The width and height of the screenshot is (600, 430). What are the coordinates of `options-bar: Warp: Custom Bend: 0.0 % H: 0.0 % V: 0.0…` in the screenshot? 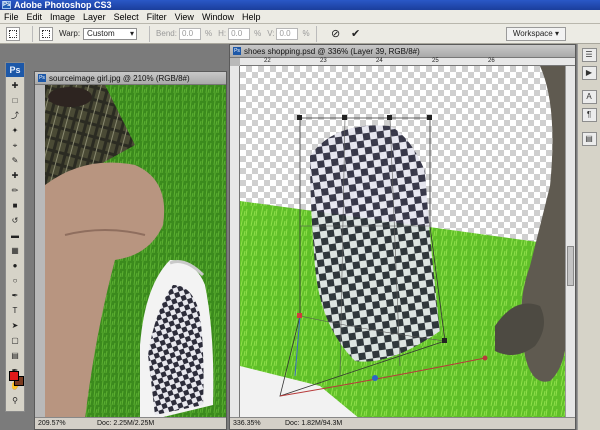 It's located at (300, 34).